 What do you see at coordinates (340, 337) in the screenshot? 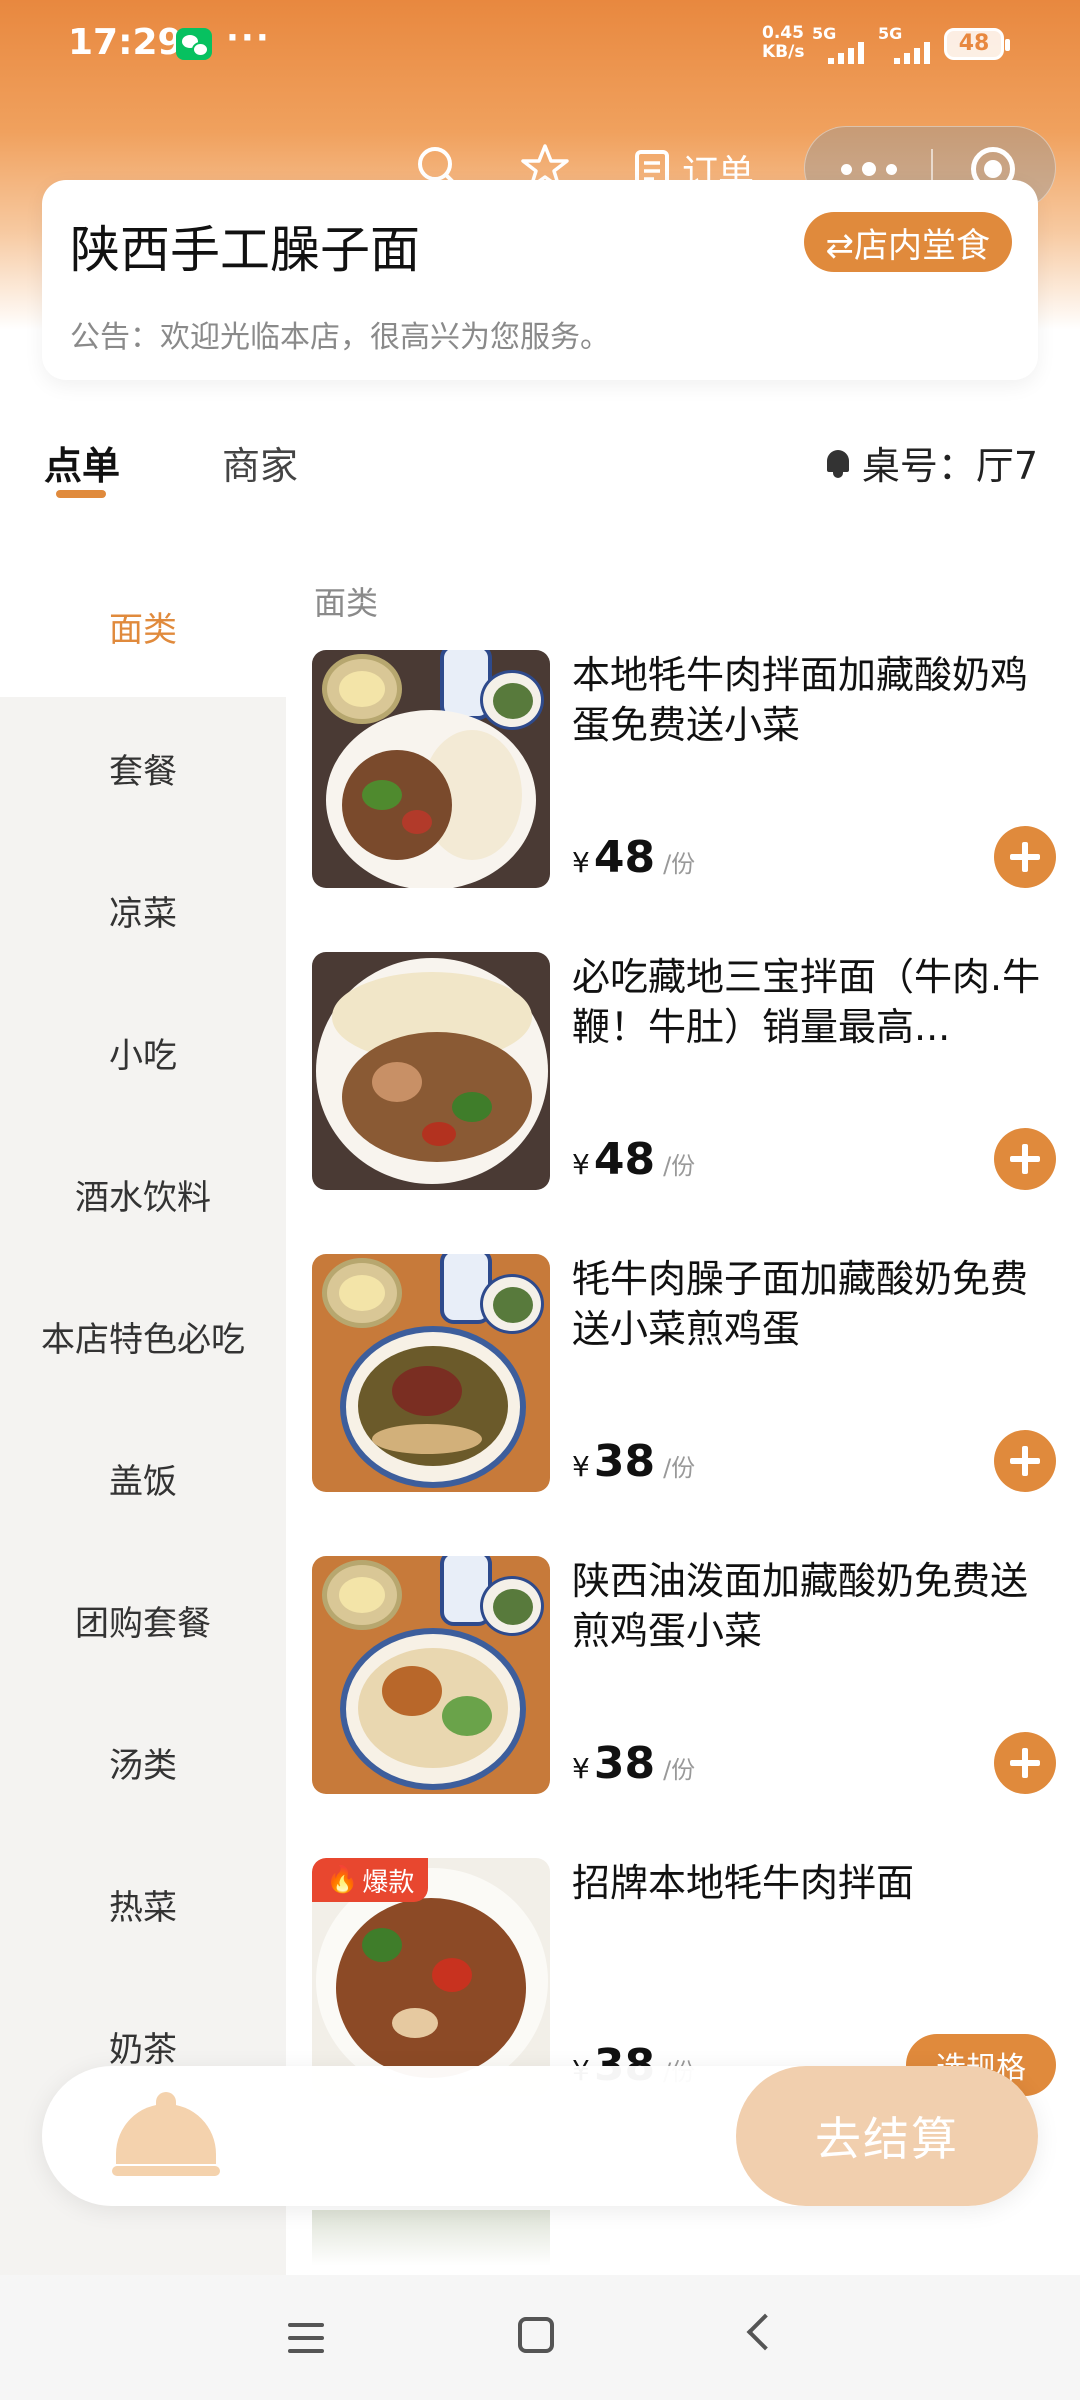
I see `store-notice: 公告：欢迎光临本店，很高兴为您服务。` at bounding box center [340, 337].